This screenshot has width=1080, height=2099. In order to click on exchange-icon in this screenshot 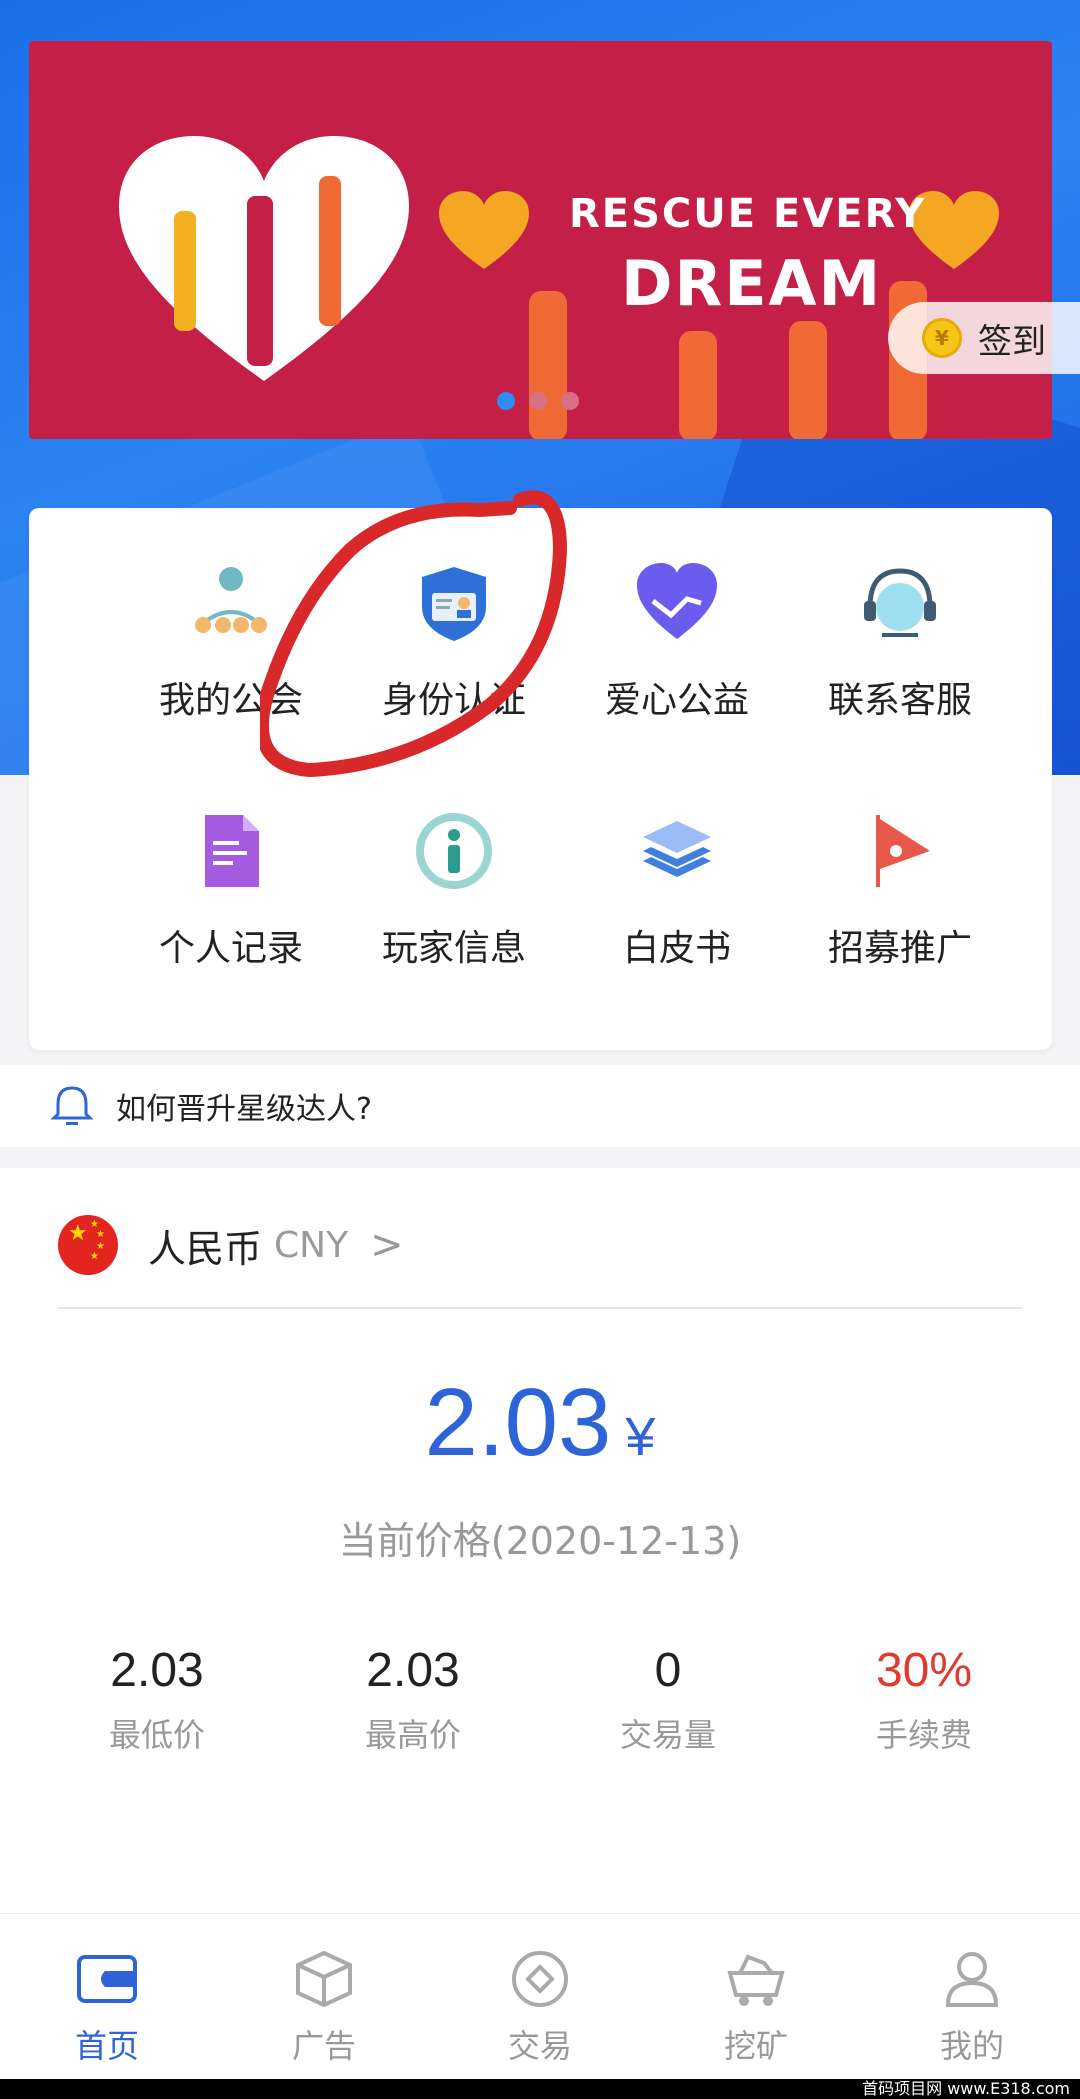, I will do `click(540, 1979)`.